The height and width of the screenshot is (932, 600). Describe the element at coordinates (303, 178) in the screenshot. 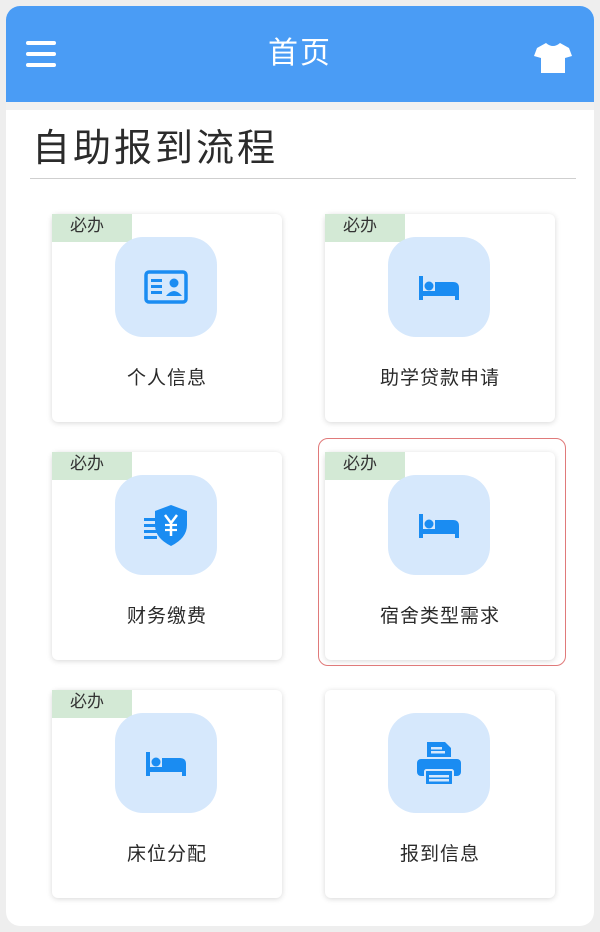

I see `title-divider` at that location.